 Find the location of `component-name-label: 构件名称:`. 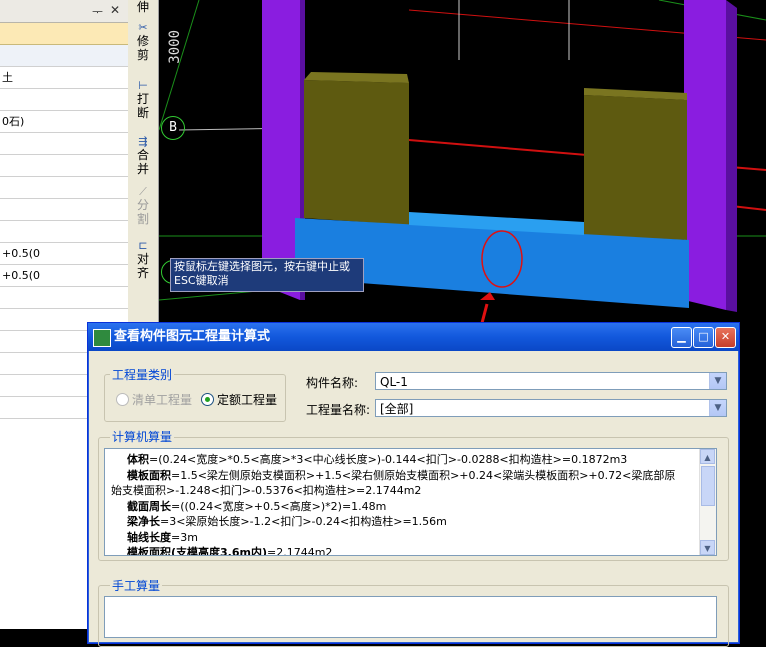

component-name-label: 构件名称: is located at coordinates (332, 383).